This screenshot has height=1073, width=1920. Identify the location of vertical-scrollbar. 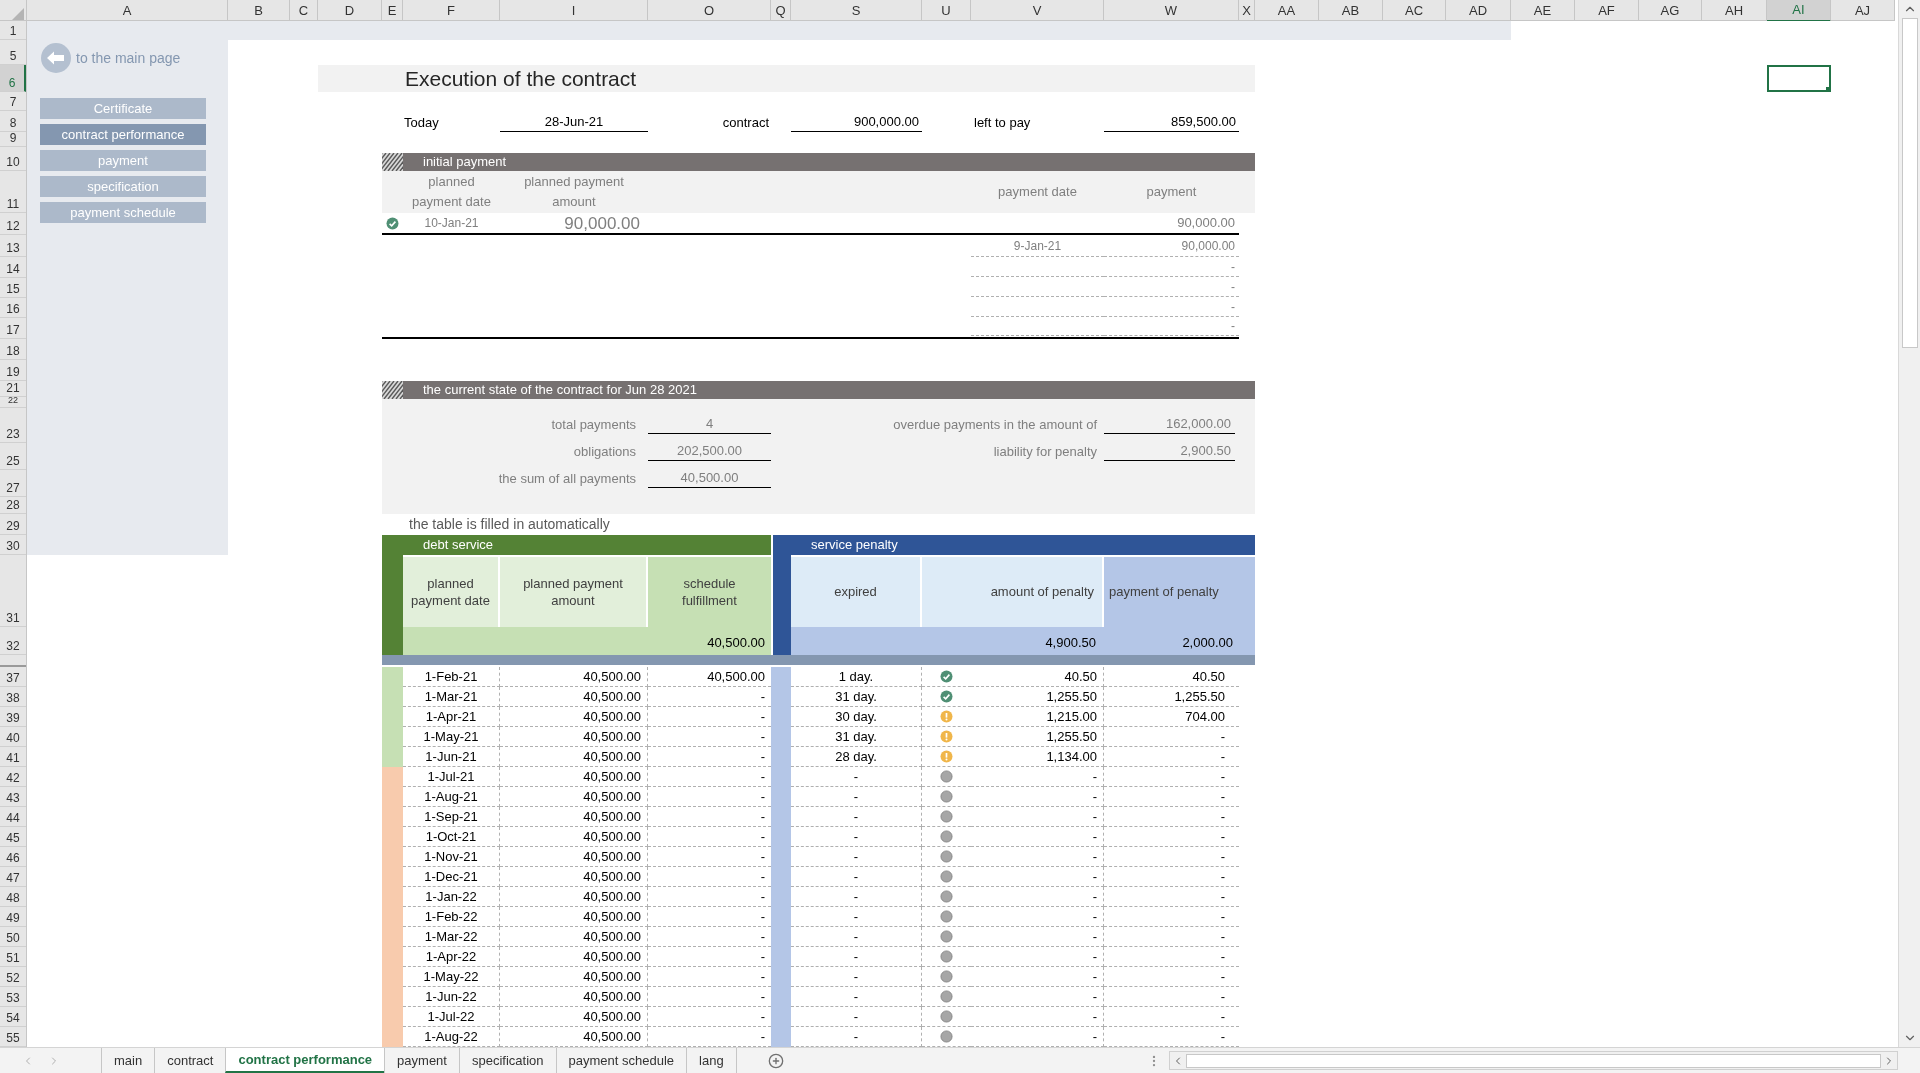
(1909, 523).